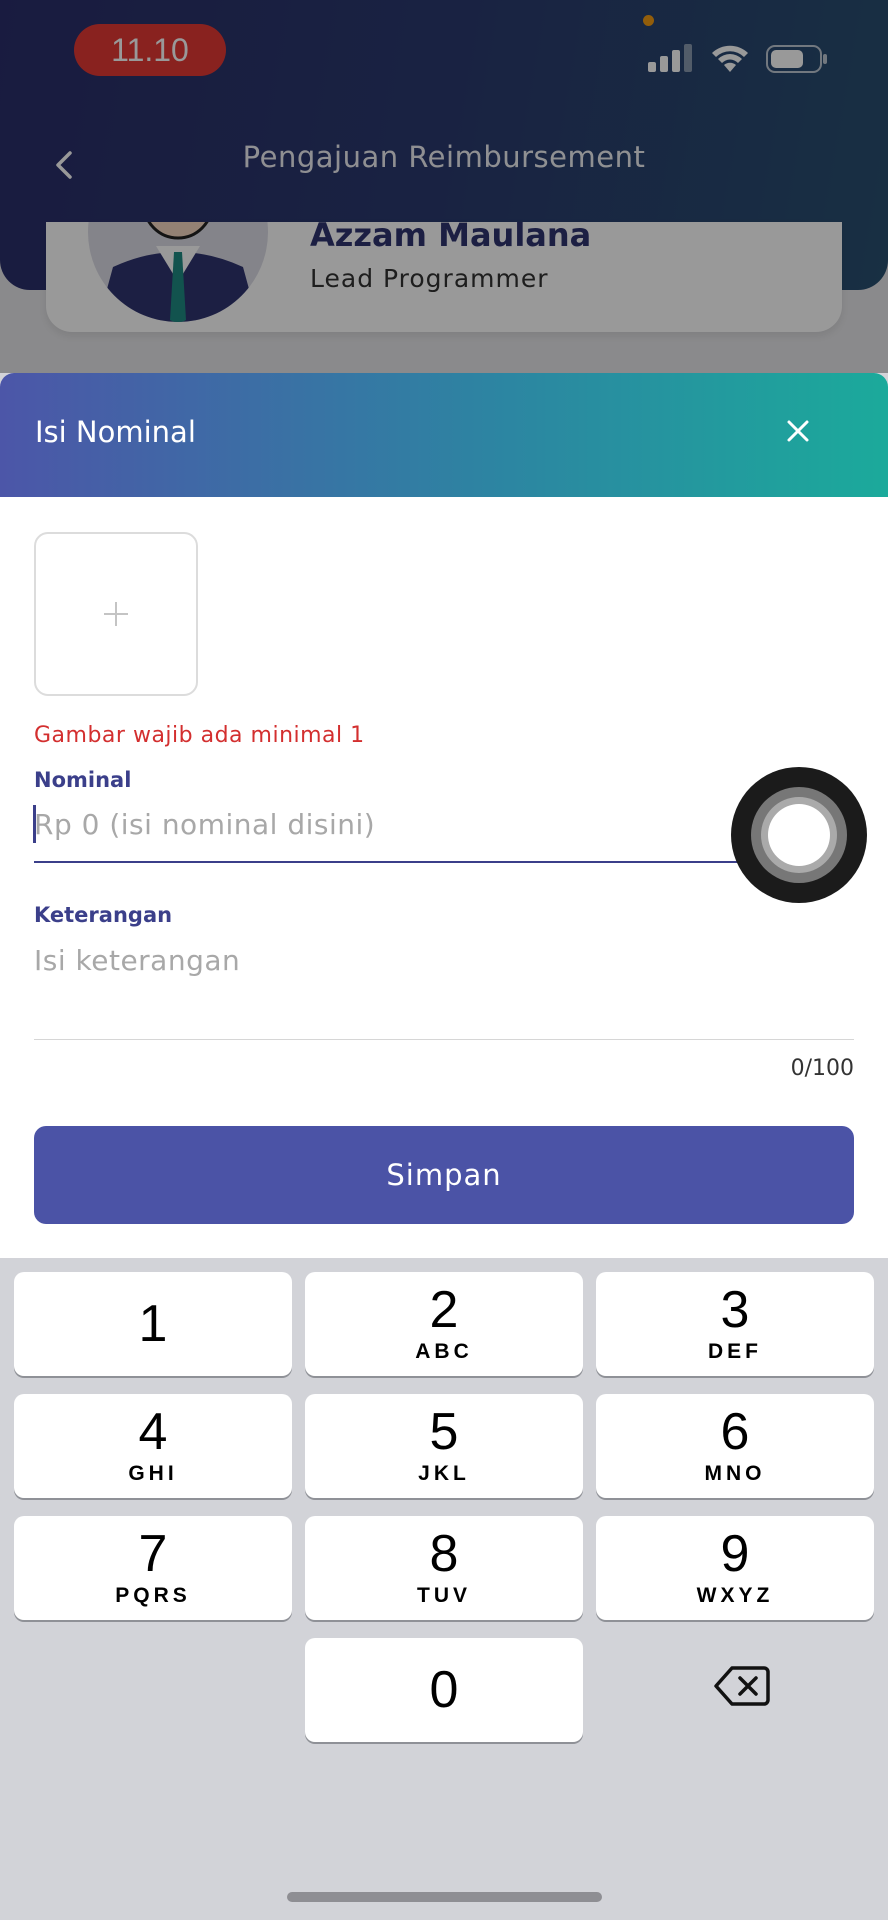 This screenshot has height=1920, width=888. What do you see at coordinates (735, 1446) in the screenshot?
I see `key-6: 6 MNO` at bounding box center [735, 1446].